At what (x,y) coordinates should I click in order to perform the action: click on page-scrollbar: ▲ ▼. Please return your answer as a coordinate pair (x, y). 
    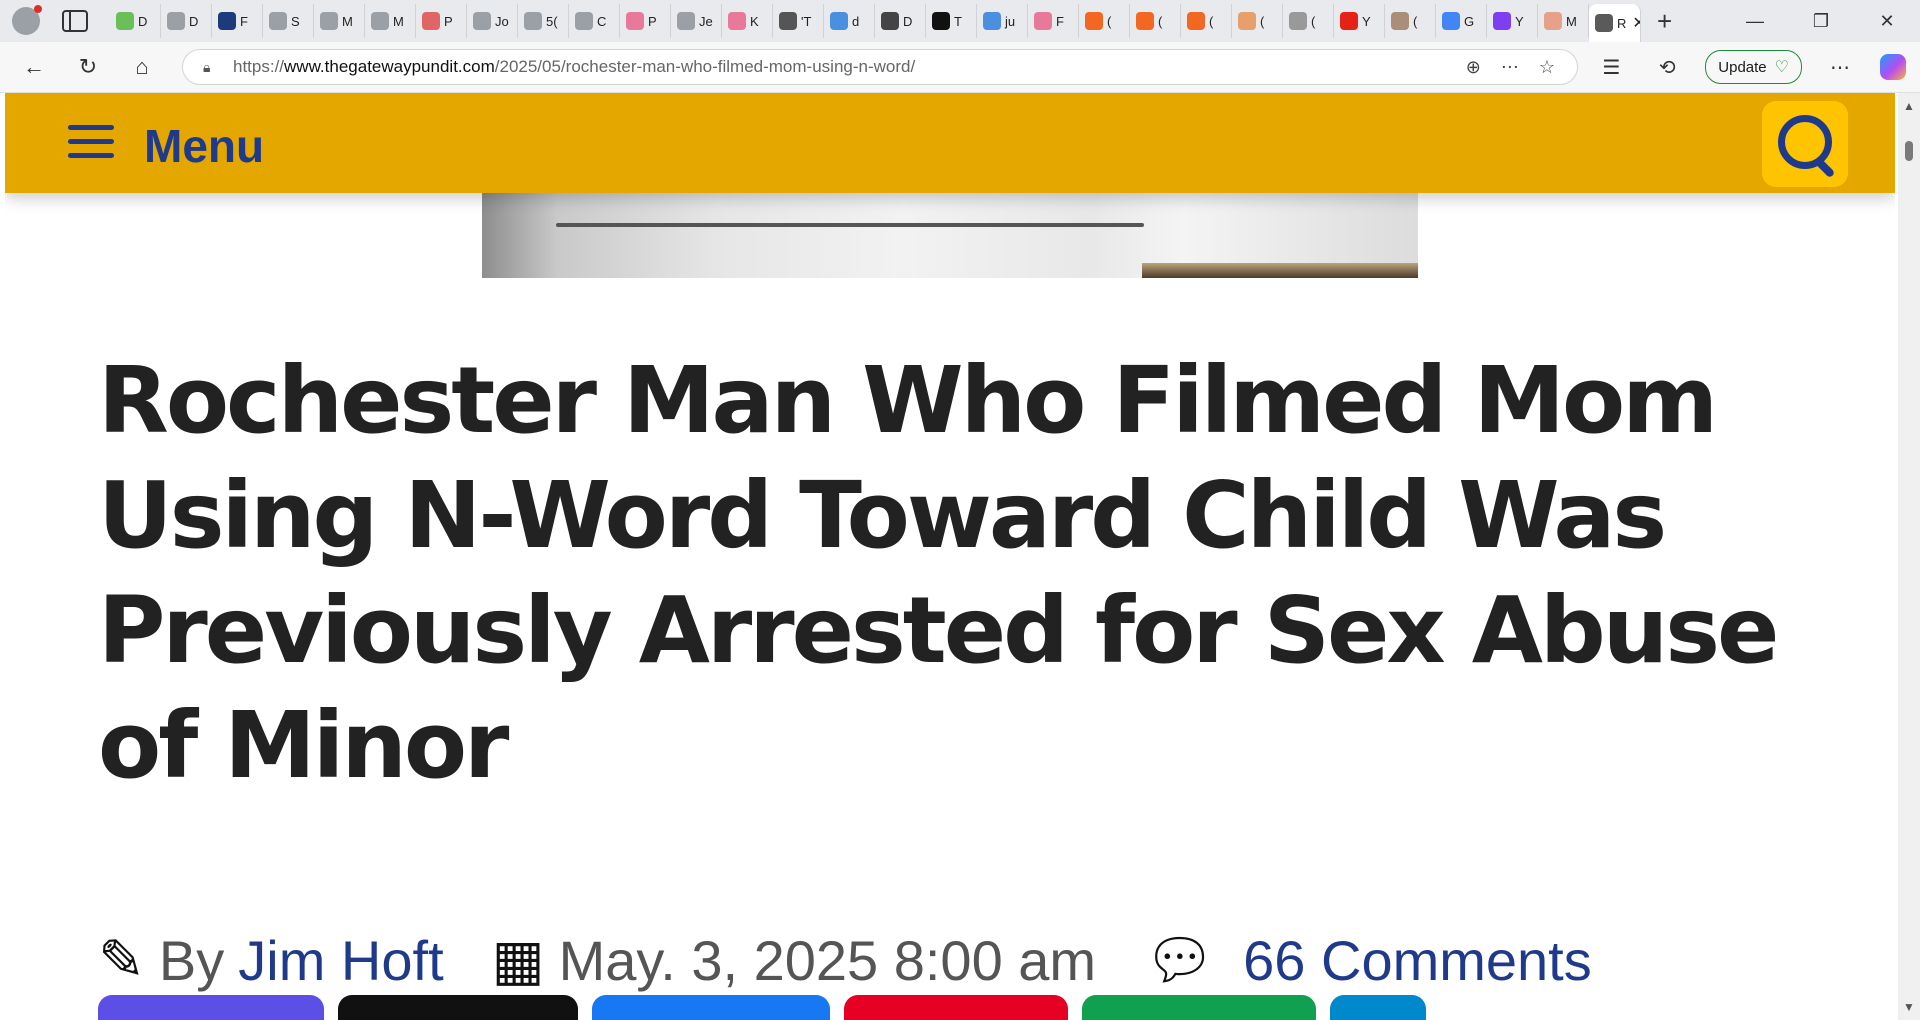
    Looking at the image, I should click on (1909, 556).